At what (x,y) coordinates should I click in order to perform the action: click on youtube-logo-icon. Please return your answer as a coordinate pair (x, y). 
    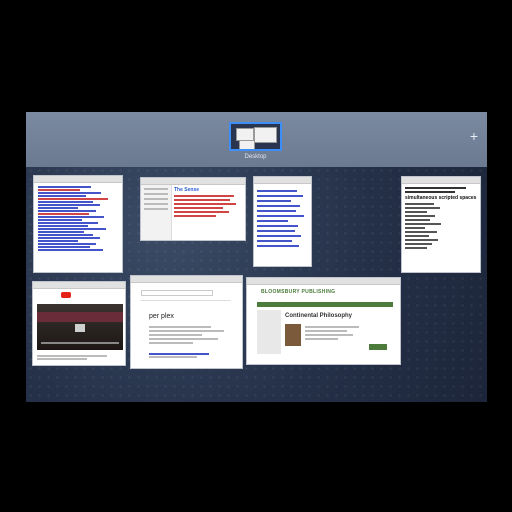
    Looking at the image, I should click on (66, 295).